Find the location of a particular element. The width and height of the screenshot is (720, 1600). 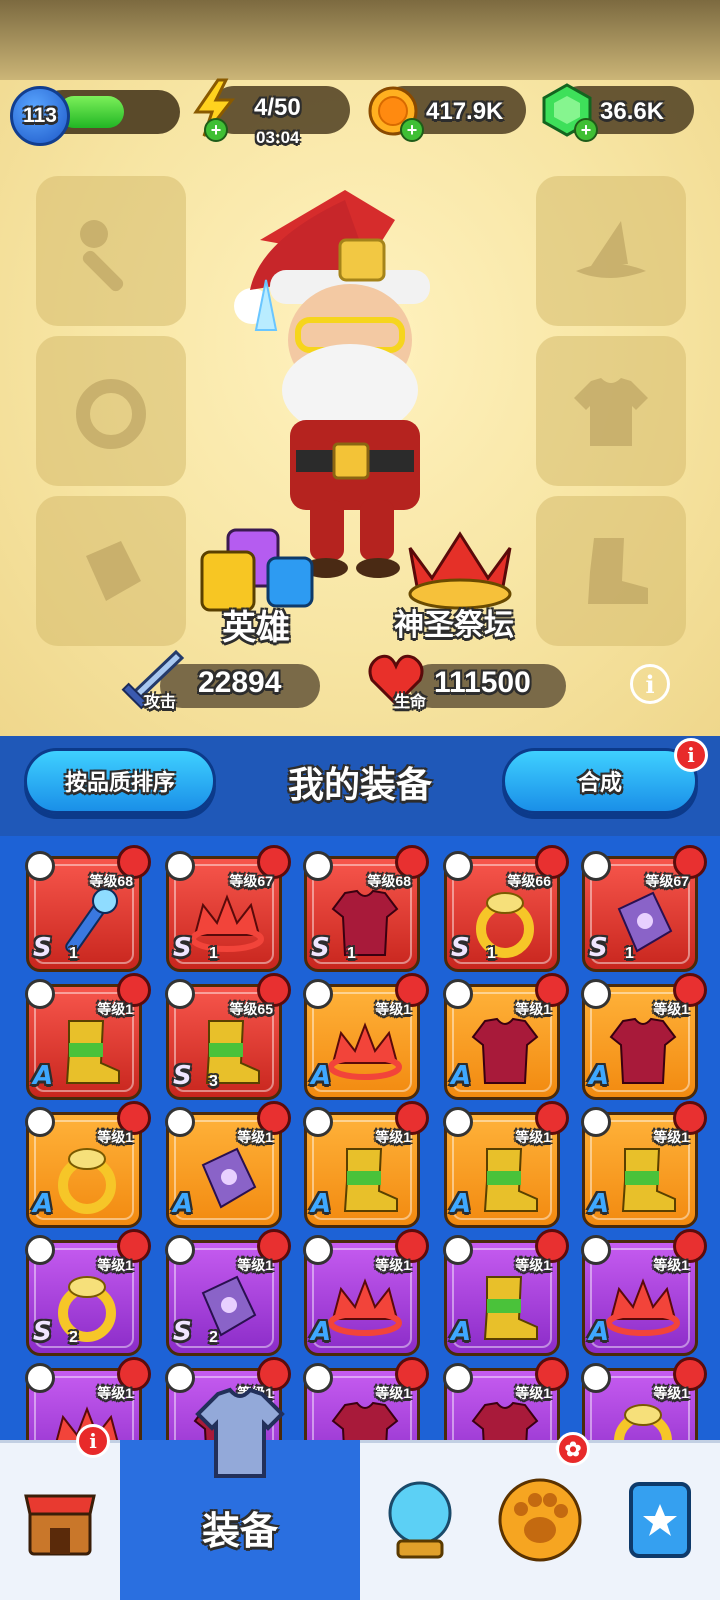

nav-pet-tab is located at coordinates (540, 1520).